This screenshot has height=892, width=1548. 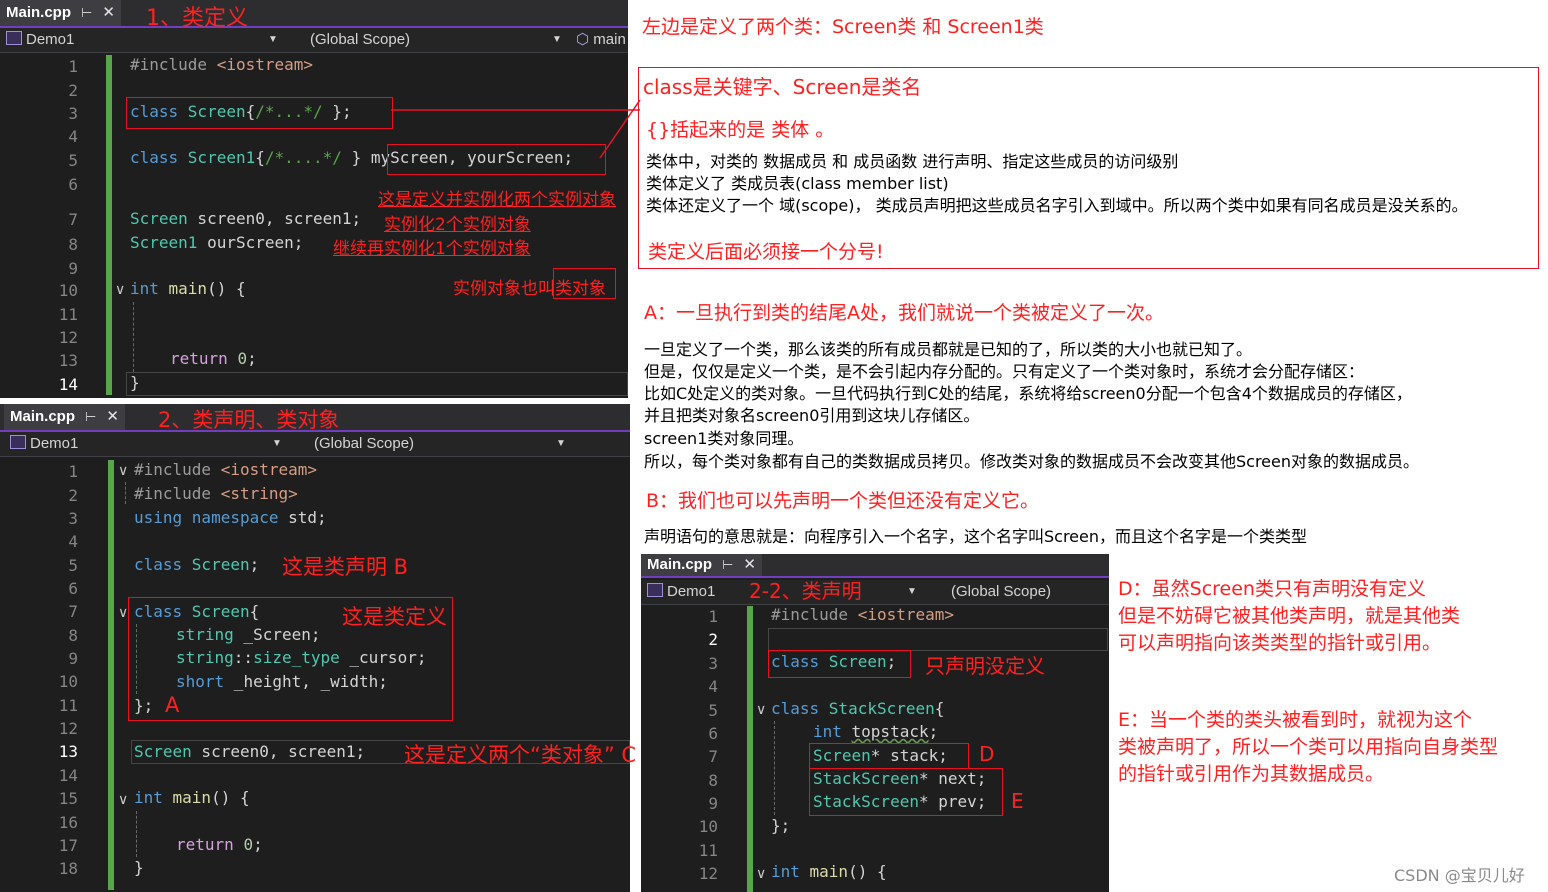 What do you see at coordinates (192, 797) in the screenshot?
I see `code-line-15: int main() {` at bounding box center [192, 797].